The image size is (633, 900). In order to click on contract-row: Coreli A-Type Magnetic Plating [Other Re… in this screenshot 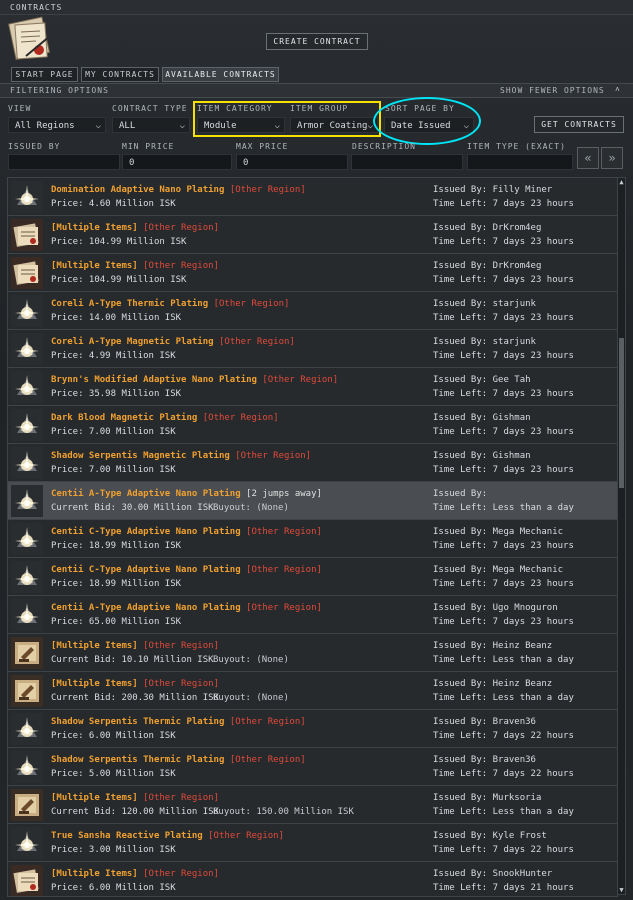, I will do `click(312, 349)`.